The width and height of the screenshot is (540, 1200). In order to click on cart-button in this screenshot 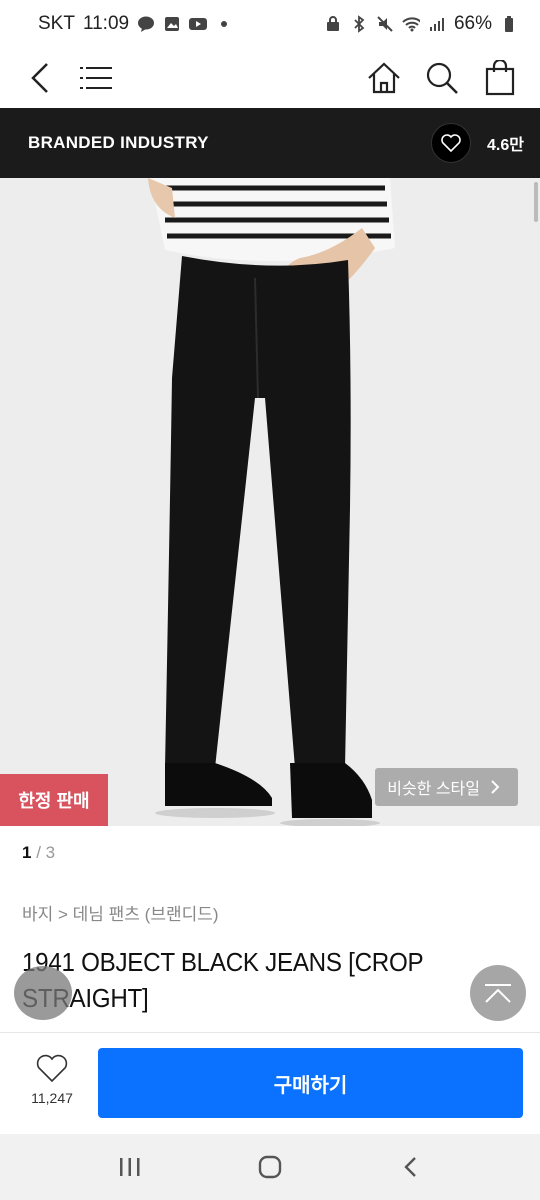, I will do `click(500, 78)`.